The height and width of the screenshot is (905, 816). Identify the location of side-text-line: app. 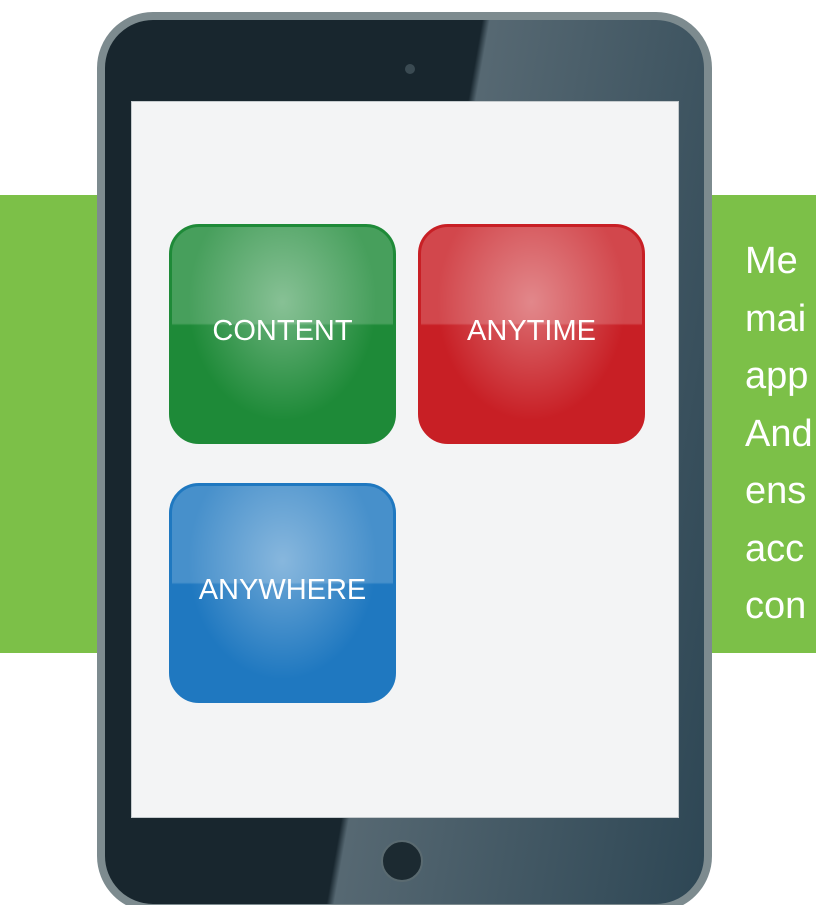
(777, 376).